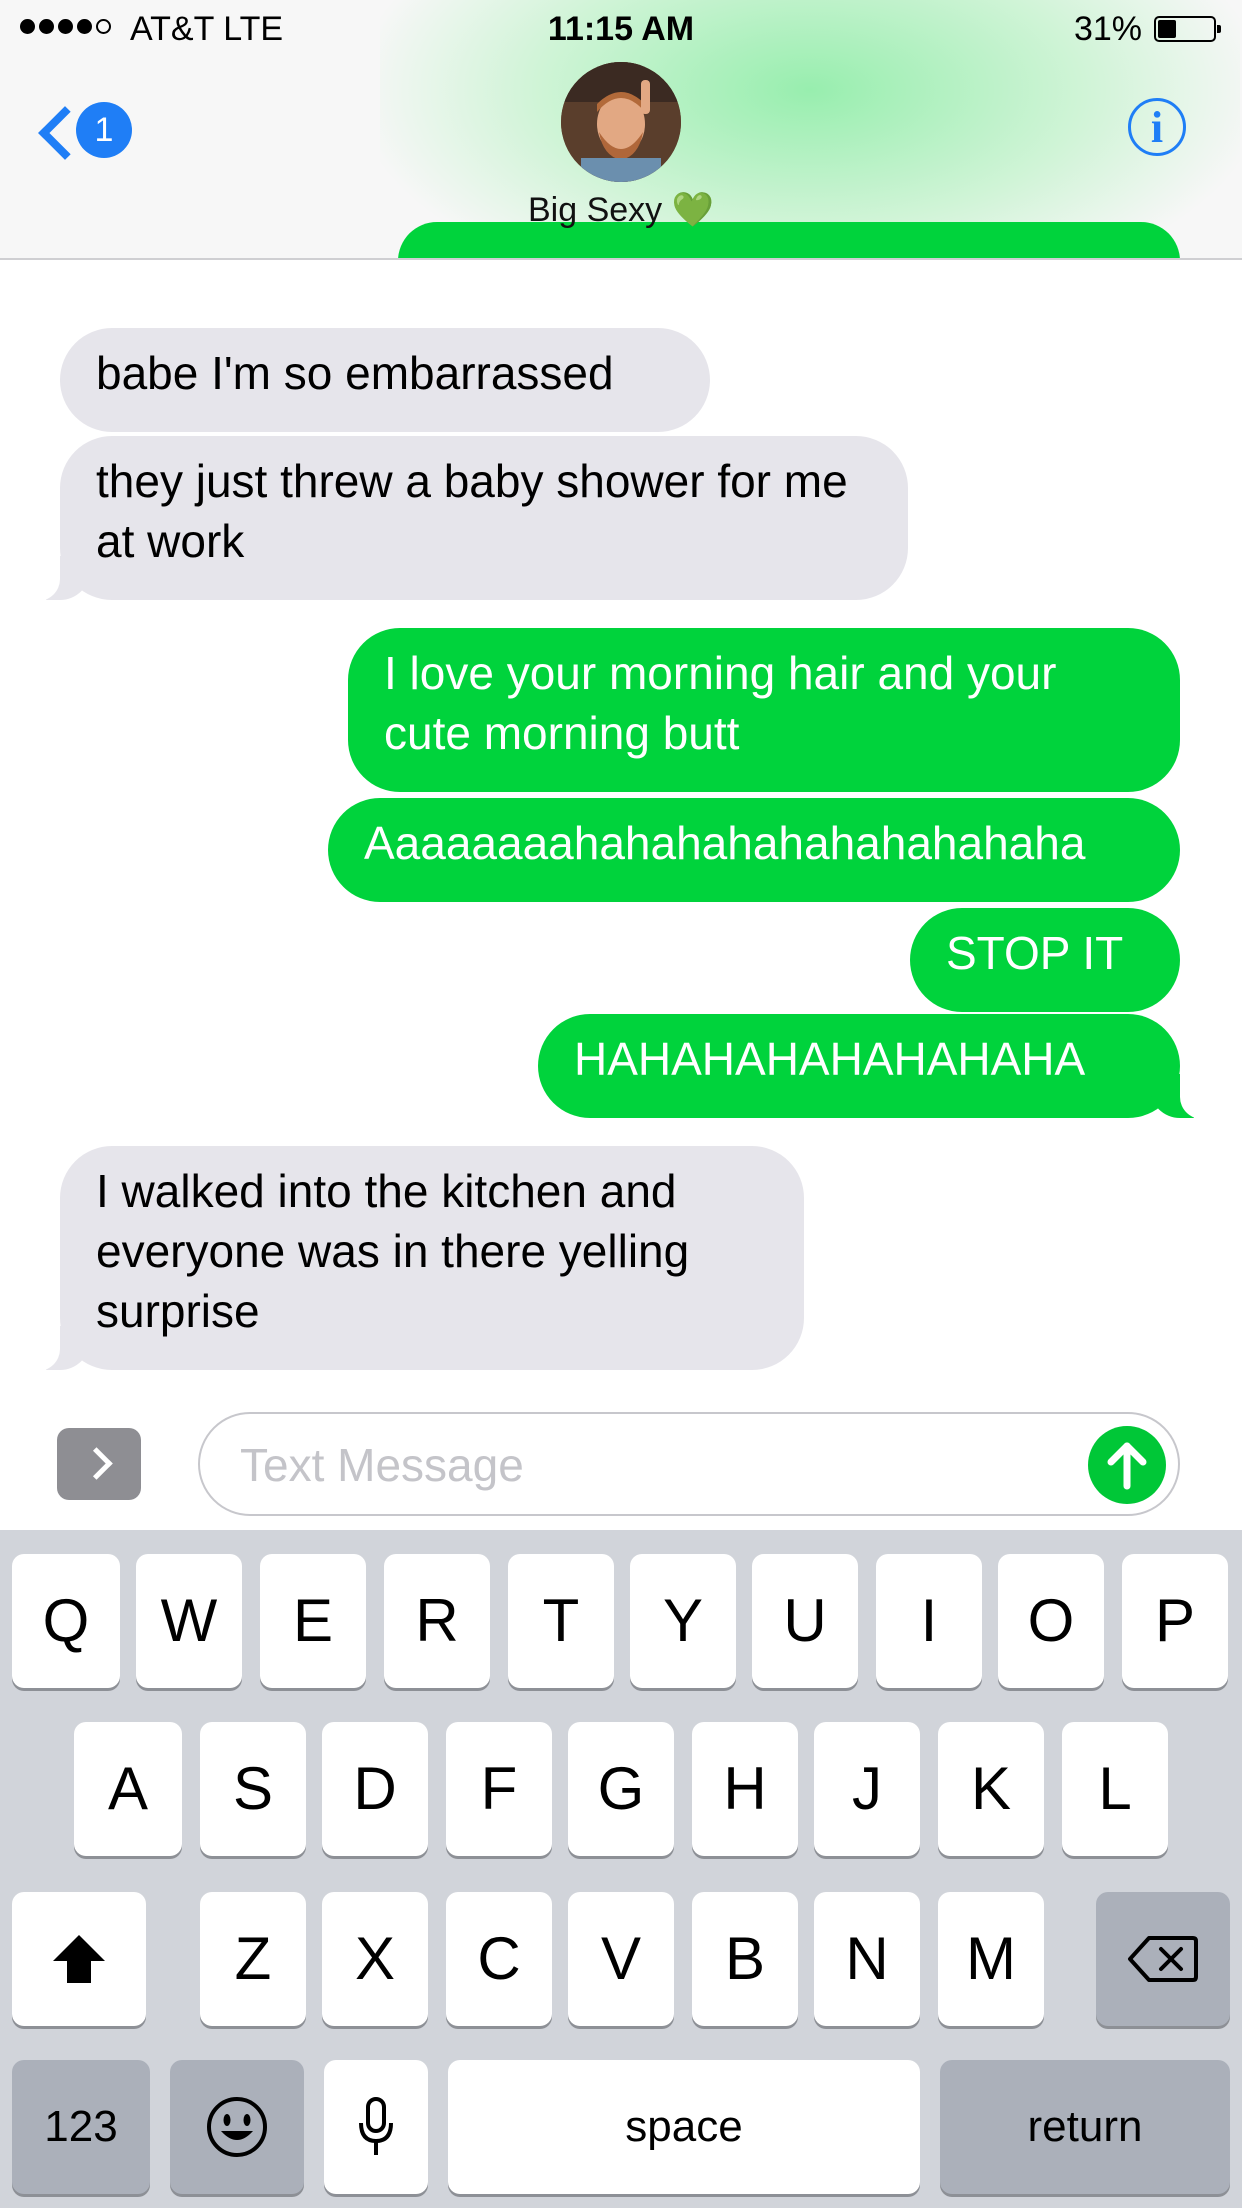 The width and height of the screenshot is (1242, 2212). I want to click on shift-icon, so click(79, 1959).